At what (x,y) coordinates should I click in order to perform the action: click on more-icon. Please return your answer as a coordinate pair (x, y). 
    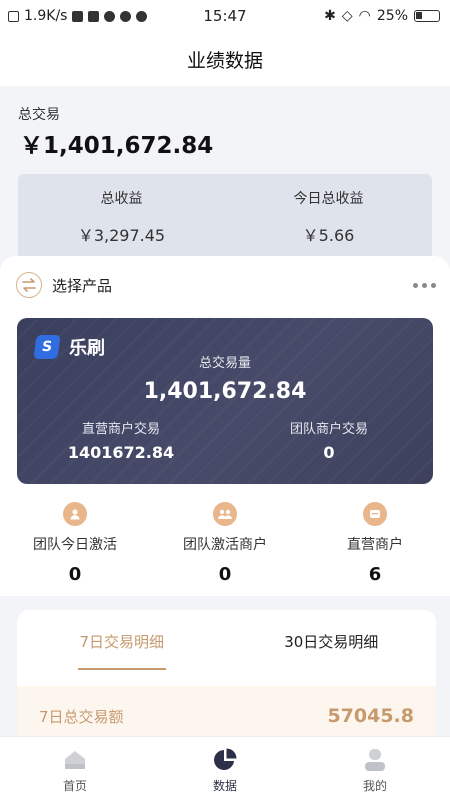
    Looking at the image, I should click on (424, 285).